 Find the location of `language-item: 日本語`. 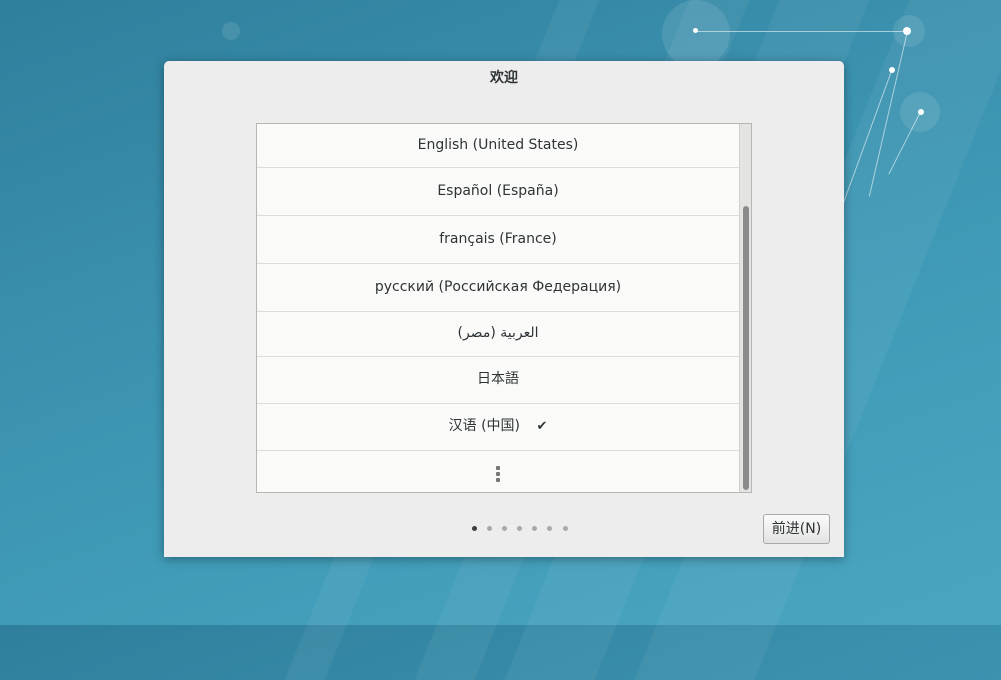

language-item: 日本語 is located at coordinates (498, 380).